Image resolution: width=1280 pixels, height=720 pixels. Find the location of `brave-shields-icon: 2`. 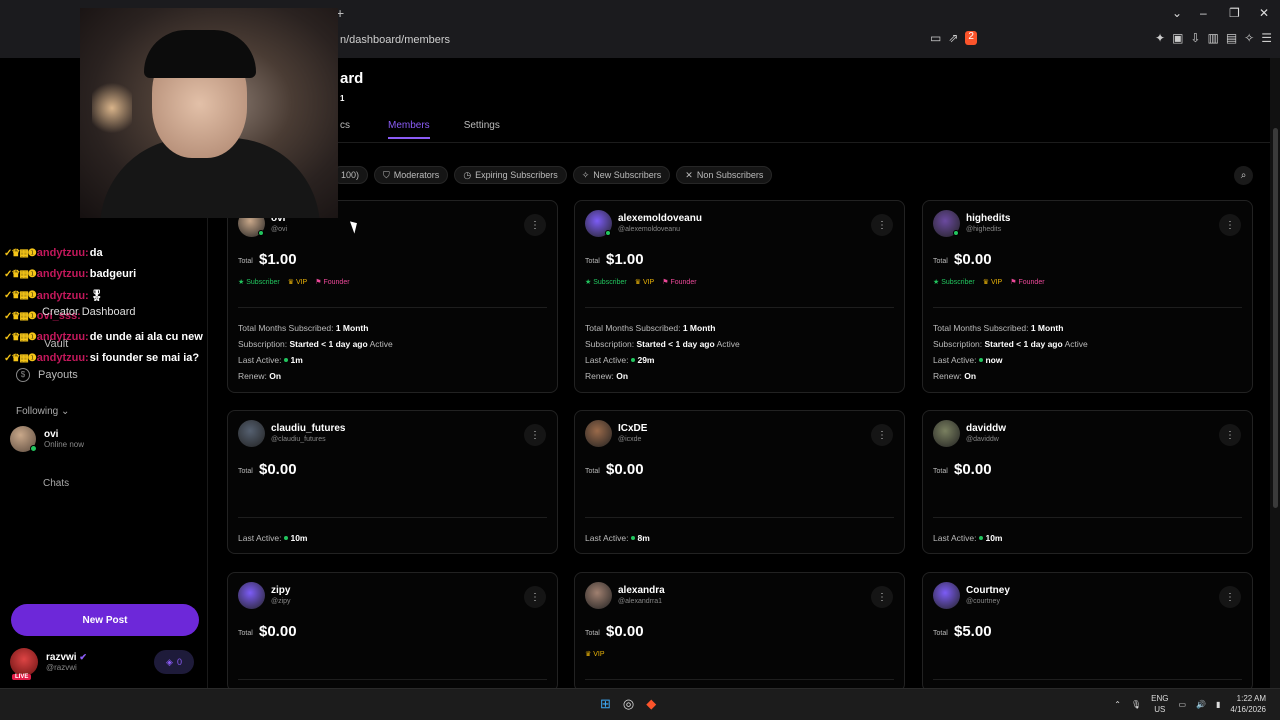

brave-shields-icon: 2 is located at coordinates (971, 38).